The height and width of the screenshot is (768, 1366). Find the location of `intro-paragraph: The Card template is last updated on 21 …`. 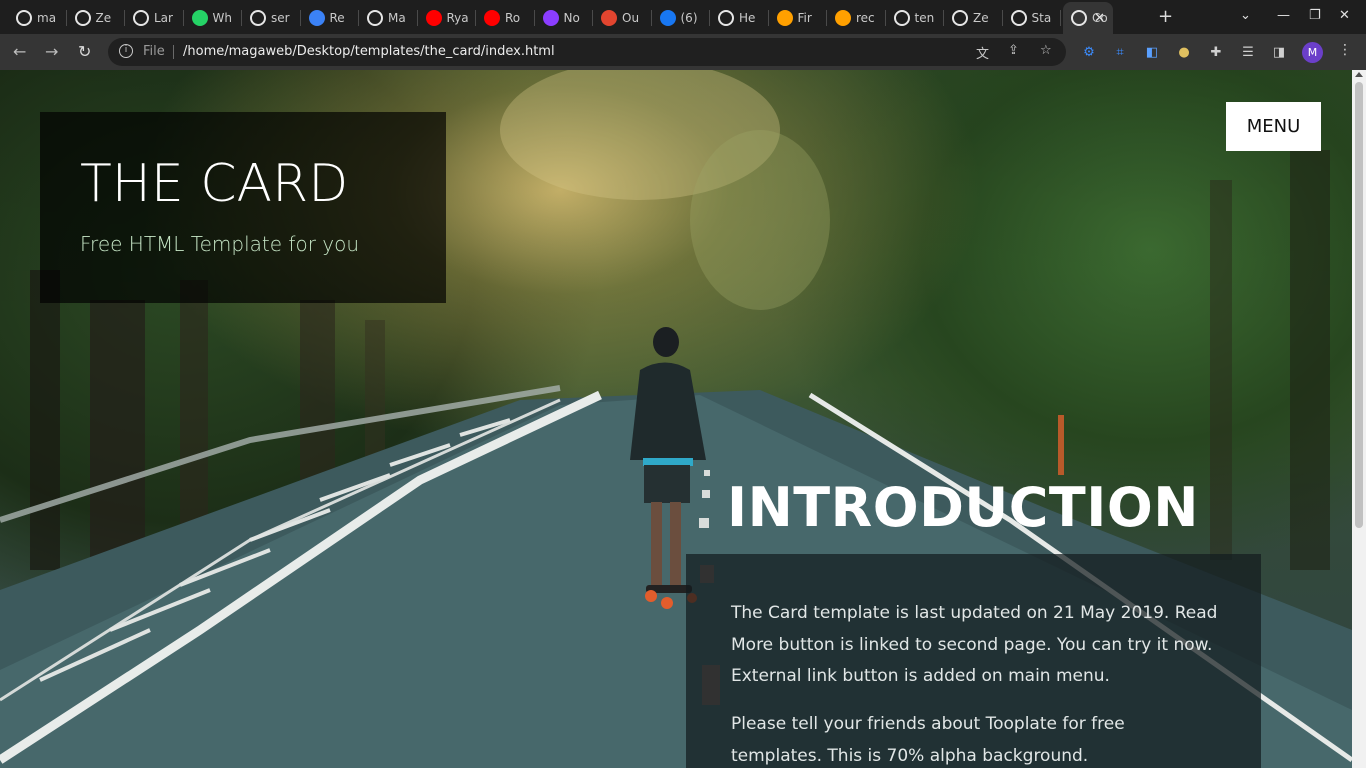

intro-paragraph: The Card template is last updated on 21 … is located at coordinates (974, 644).